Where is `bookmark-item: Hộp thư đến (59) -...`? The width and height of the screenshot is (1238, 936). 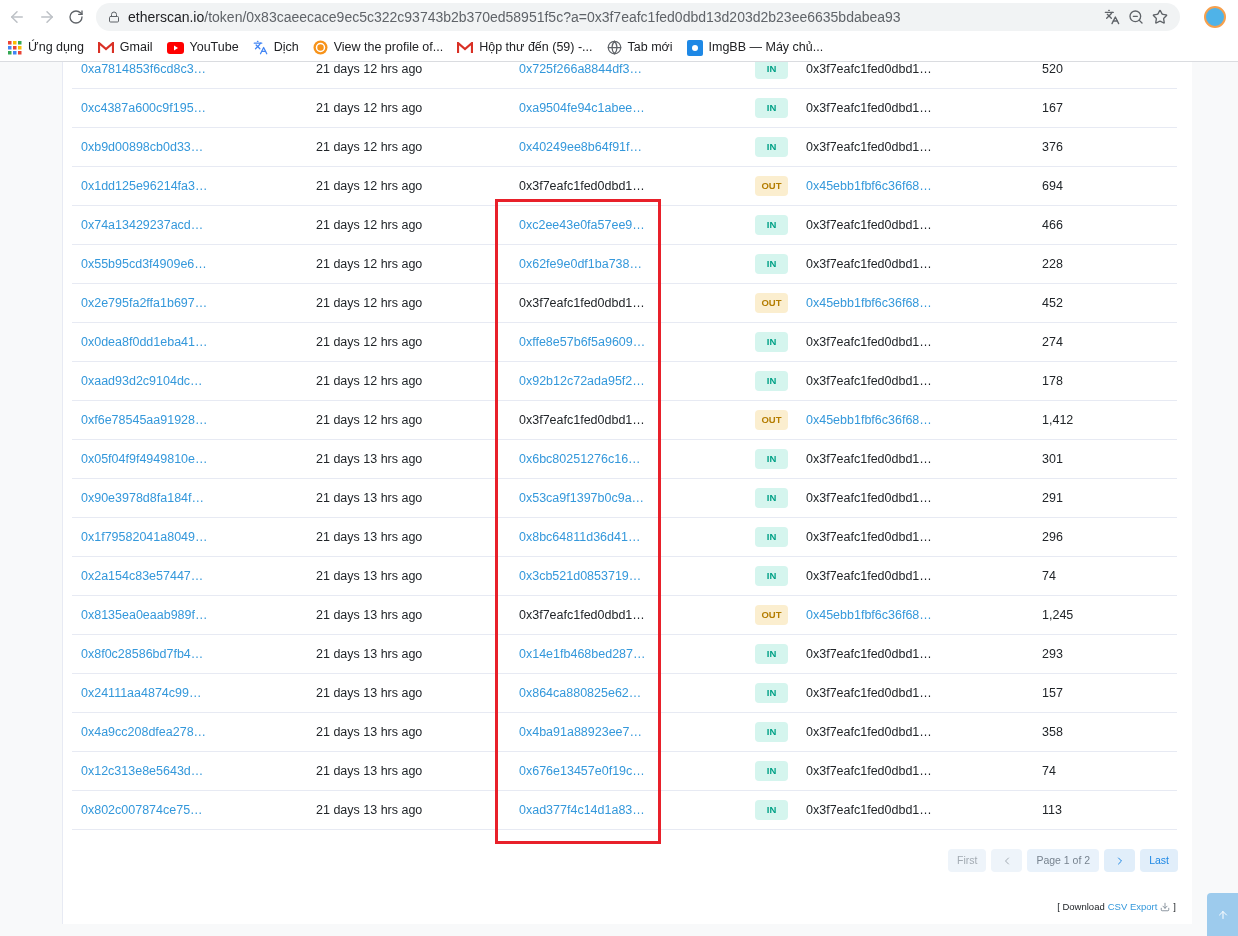
bookmark-item: Hộp thư đến (59) -... is located at coordinates (525, 47).